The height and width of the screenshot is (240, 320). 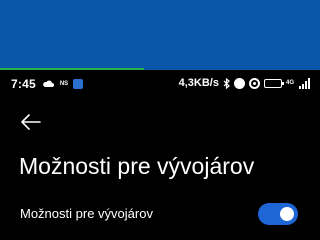 I want to click on progress-bar, so click(x=160, y=69).